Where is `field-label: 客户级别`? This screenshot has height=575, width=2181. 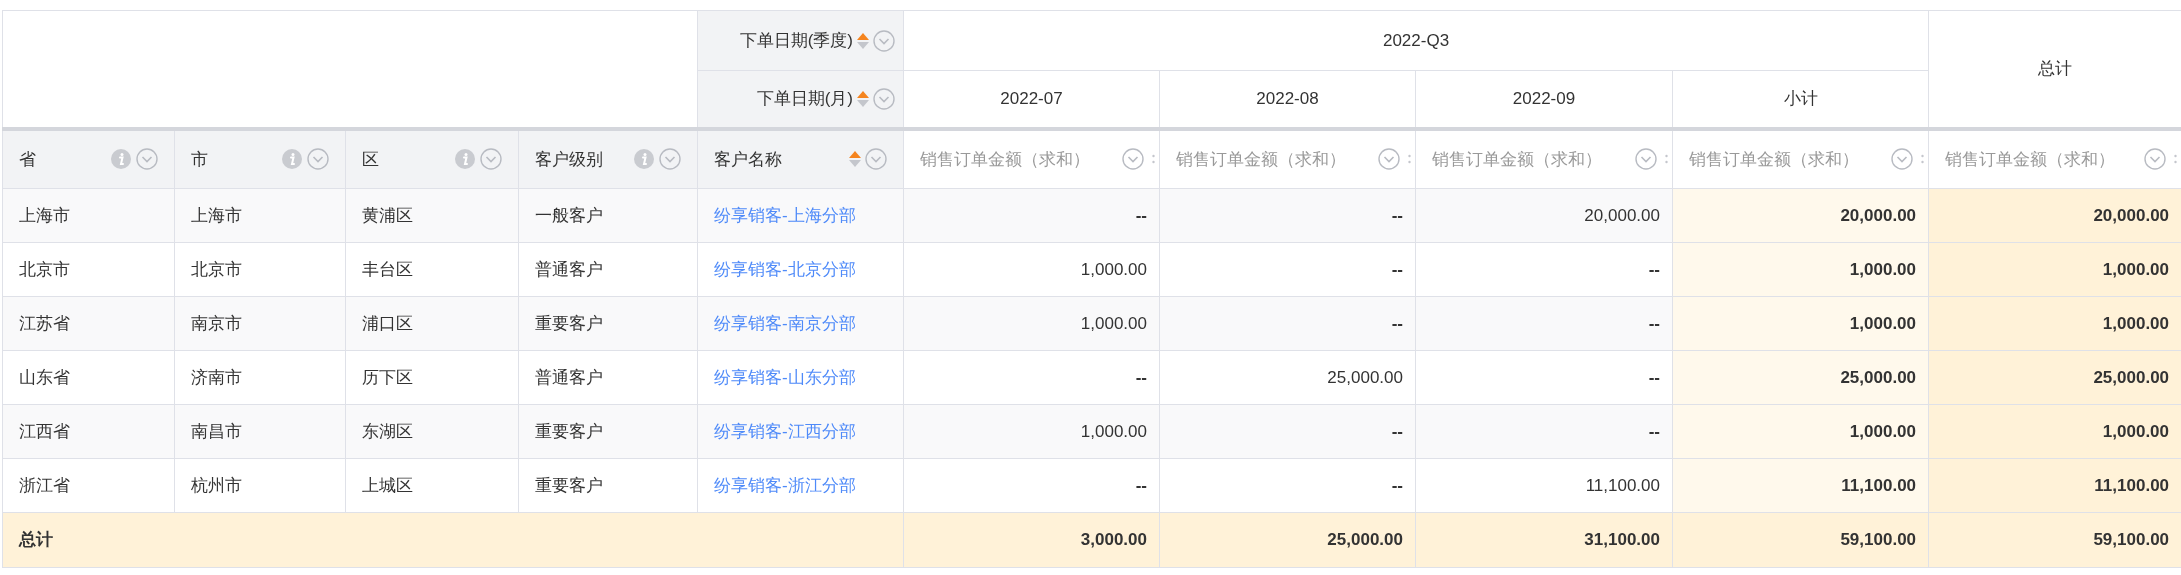 field-label: 客户级别 is located at coordinates (569, 159).